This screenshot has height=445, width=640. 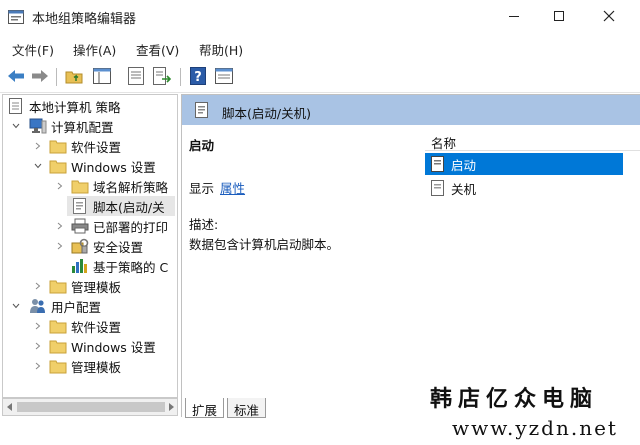 I want to click on help-icon: ?, so click(x=198, y=76).